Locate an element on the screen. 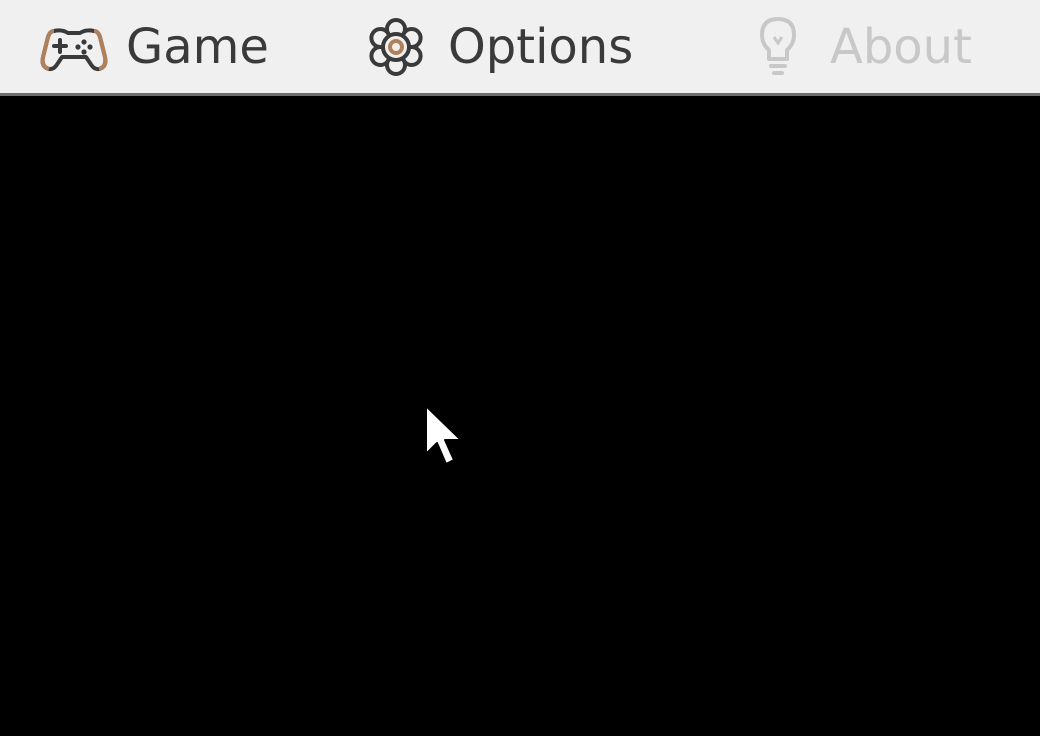  menu-item-options: Options is located at coordinates (497, 46).